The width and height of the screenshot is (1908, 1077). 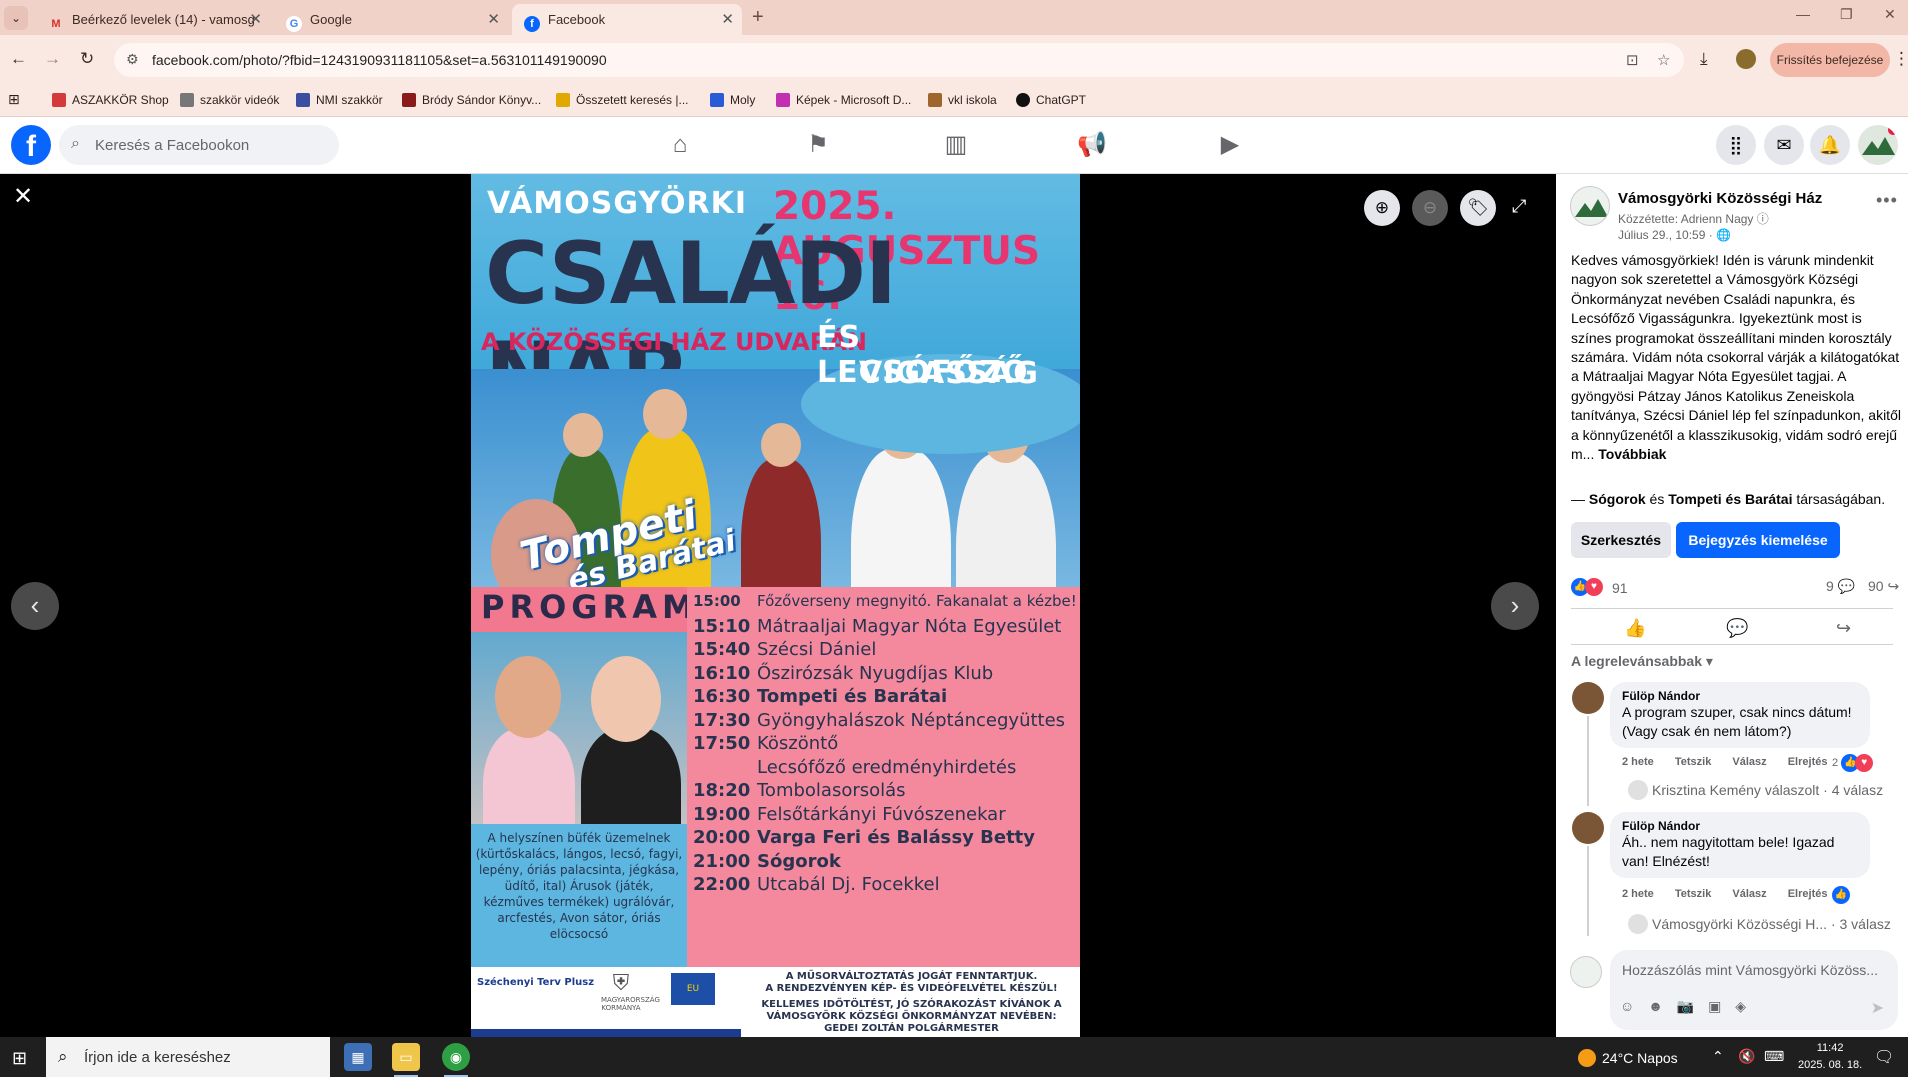 I want to click on more-options-icon: •••, so click(x=1887, y=200).